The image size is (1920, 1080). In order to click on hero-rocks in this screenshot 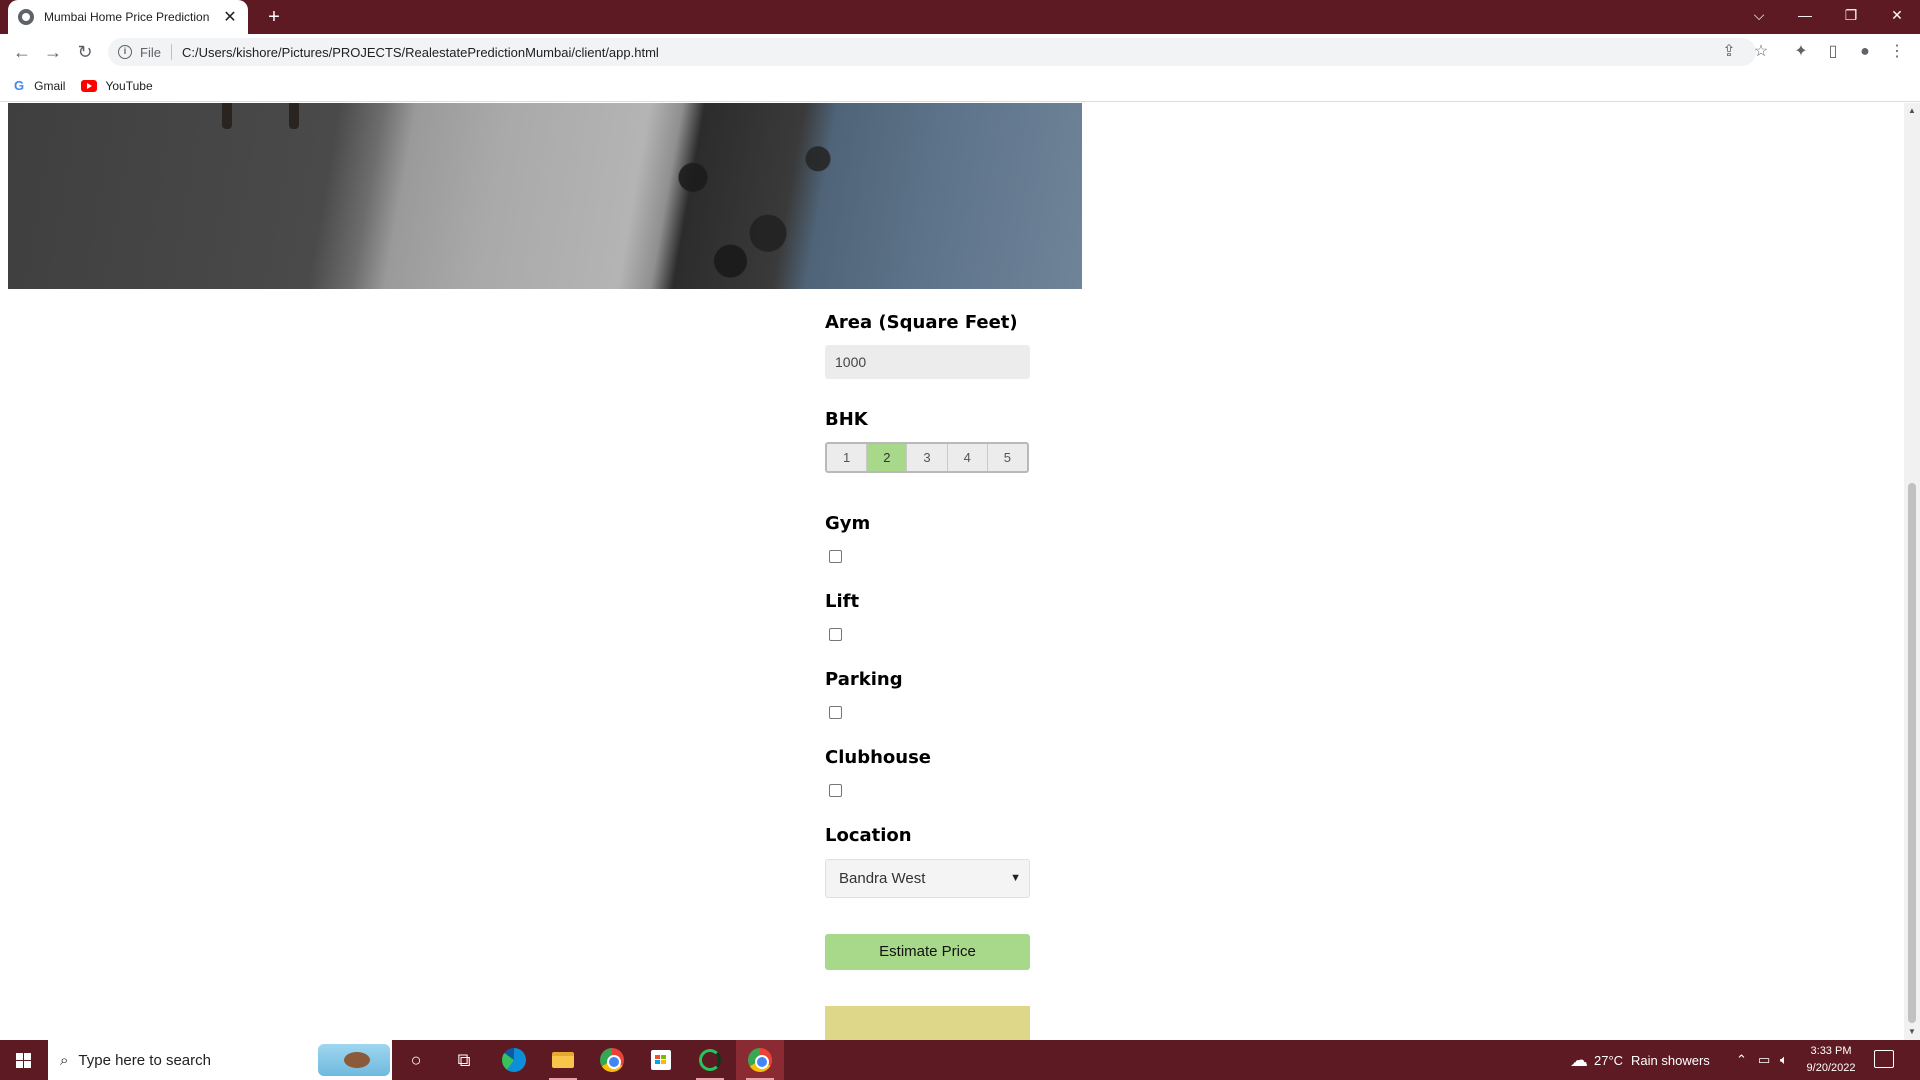, I will do `click(743, 196)`.